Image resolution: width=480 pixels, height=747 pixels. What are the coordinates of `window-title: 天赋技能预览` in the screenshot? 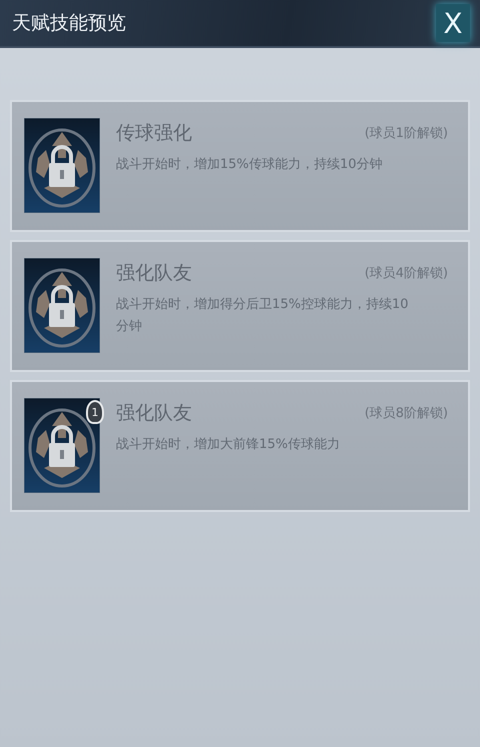 It's located at (69, 23).